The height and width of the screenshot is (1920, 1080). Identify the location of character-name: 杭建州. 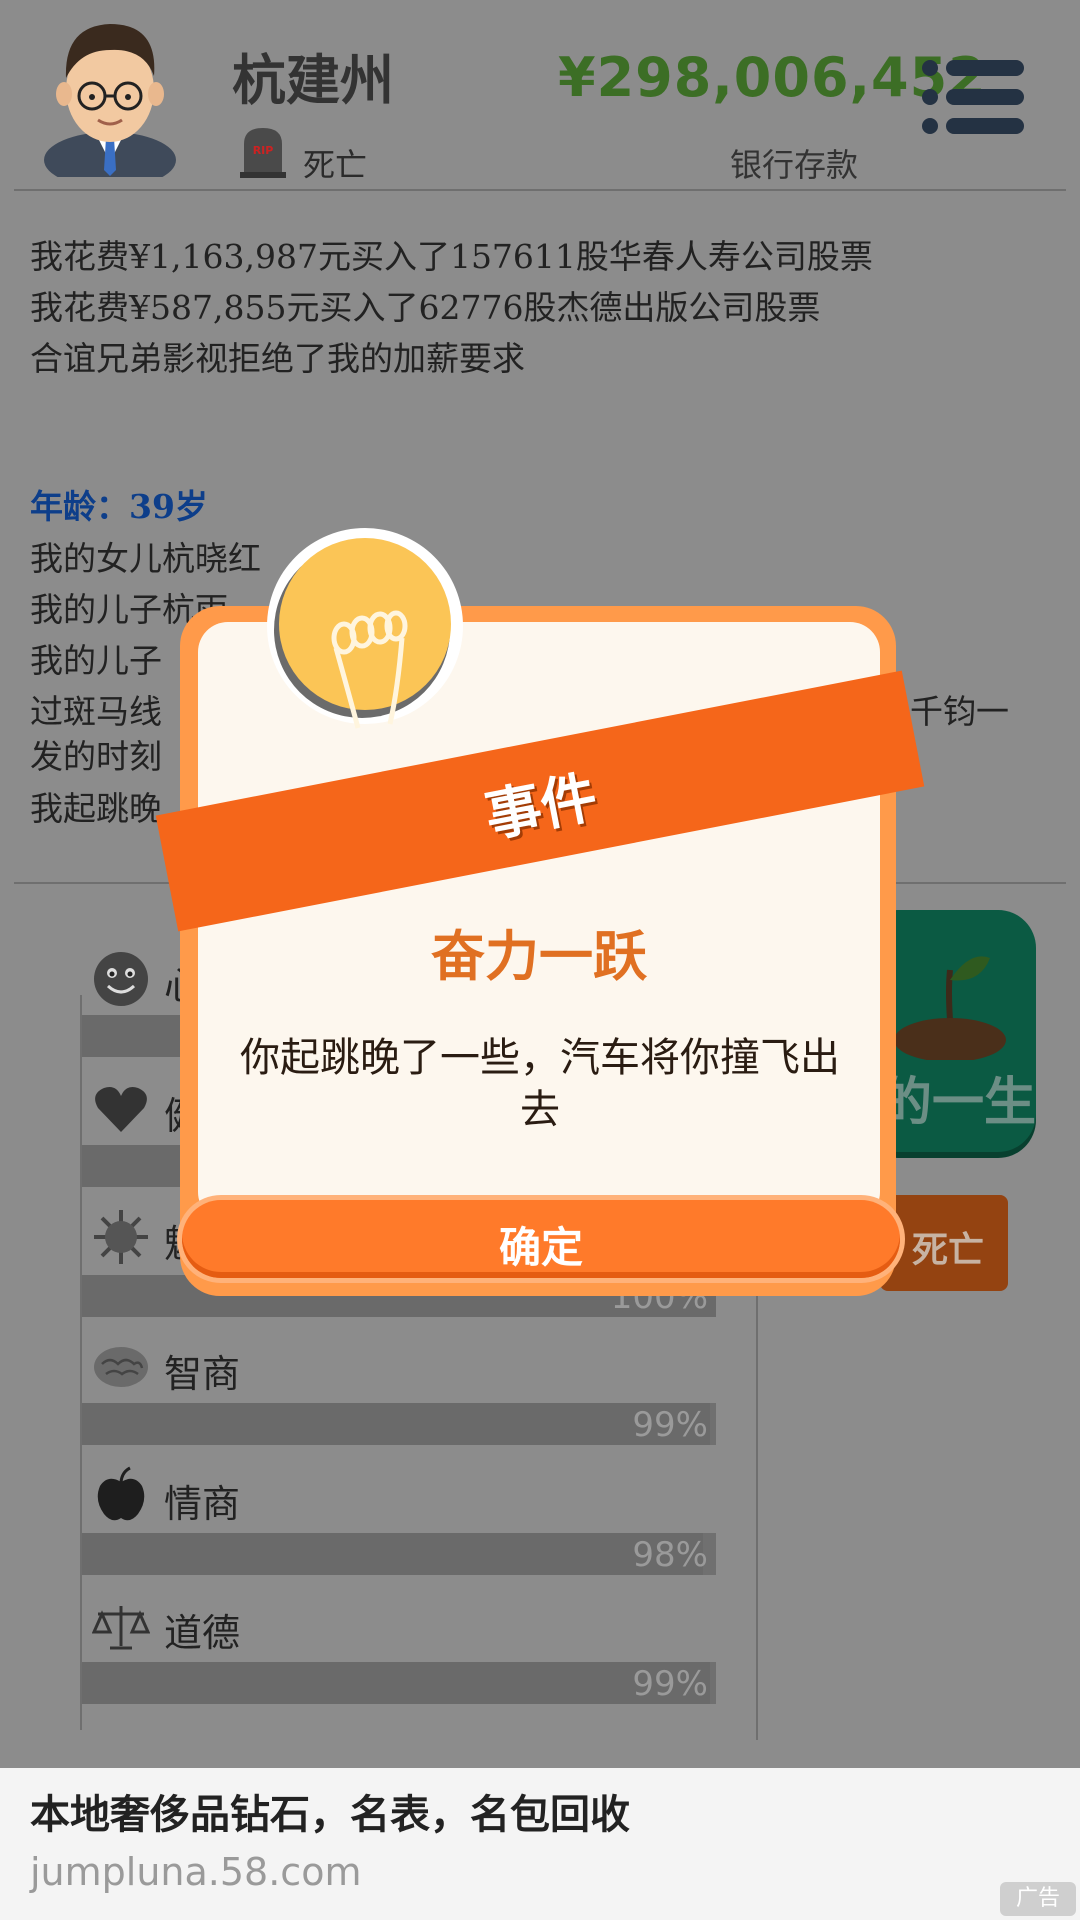
(313, 80).